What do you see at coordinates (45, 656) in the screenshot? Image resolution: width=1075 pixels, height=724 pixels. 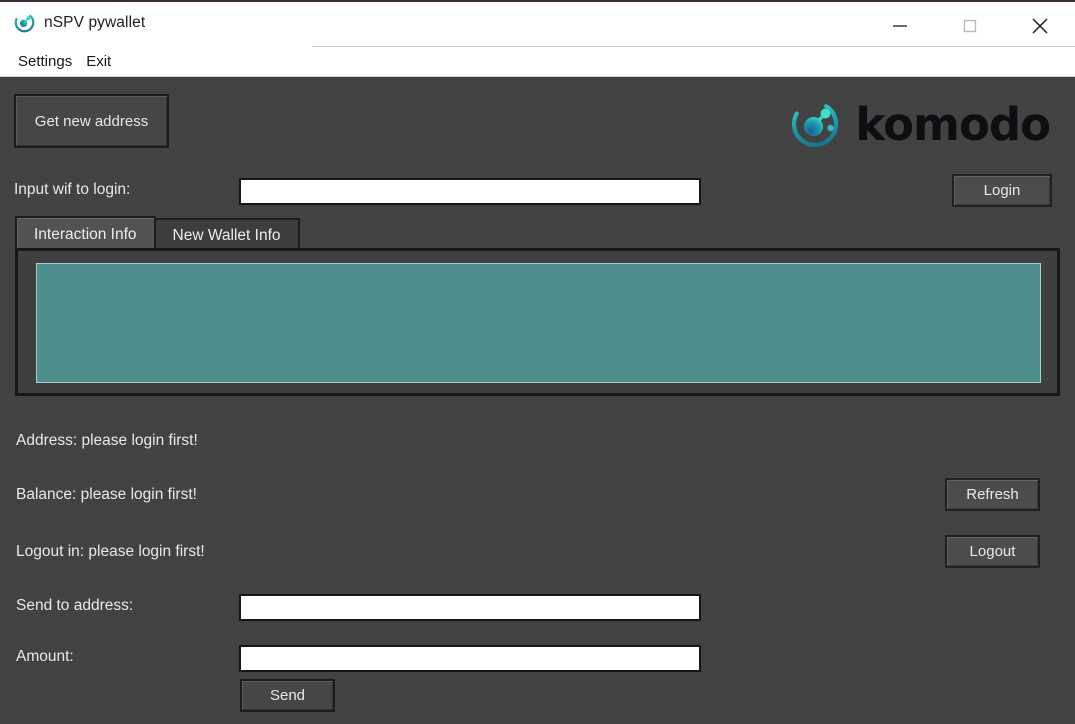 I see `amount-label: Amount:` at bounding box center [45, 656].